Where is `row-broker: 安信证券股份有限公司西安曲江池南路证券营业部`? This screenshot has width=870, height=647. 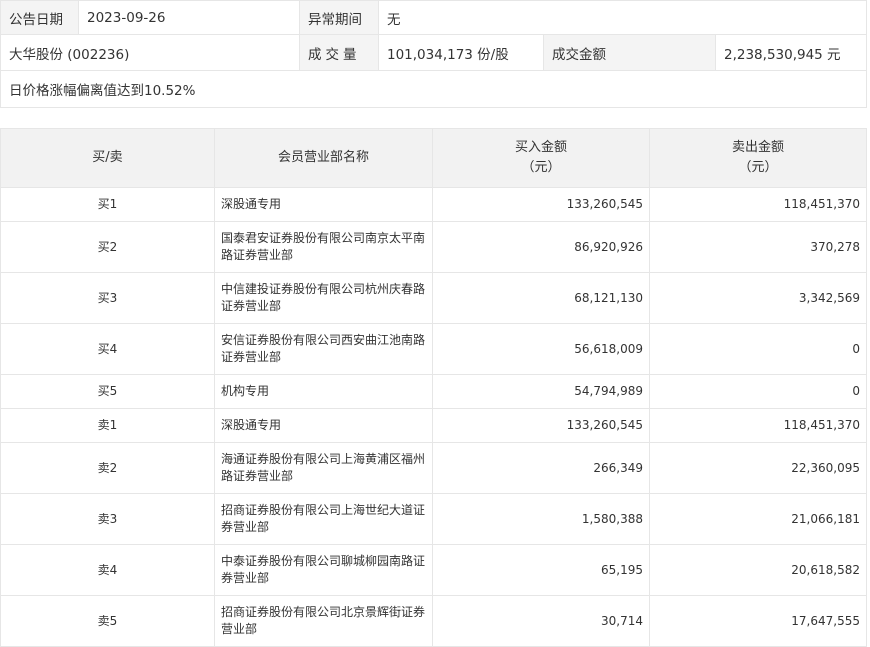 row-broker: 安信证券股份有限公司西安曲江池南路证券营业部 is located at coordinates (323, 349).